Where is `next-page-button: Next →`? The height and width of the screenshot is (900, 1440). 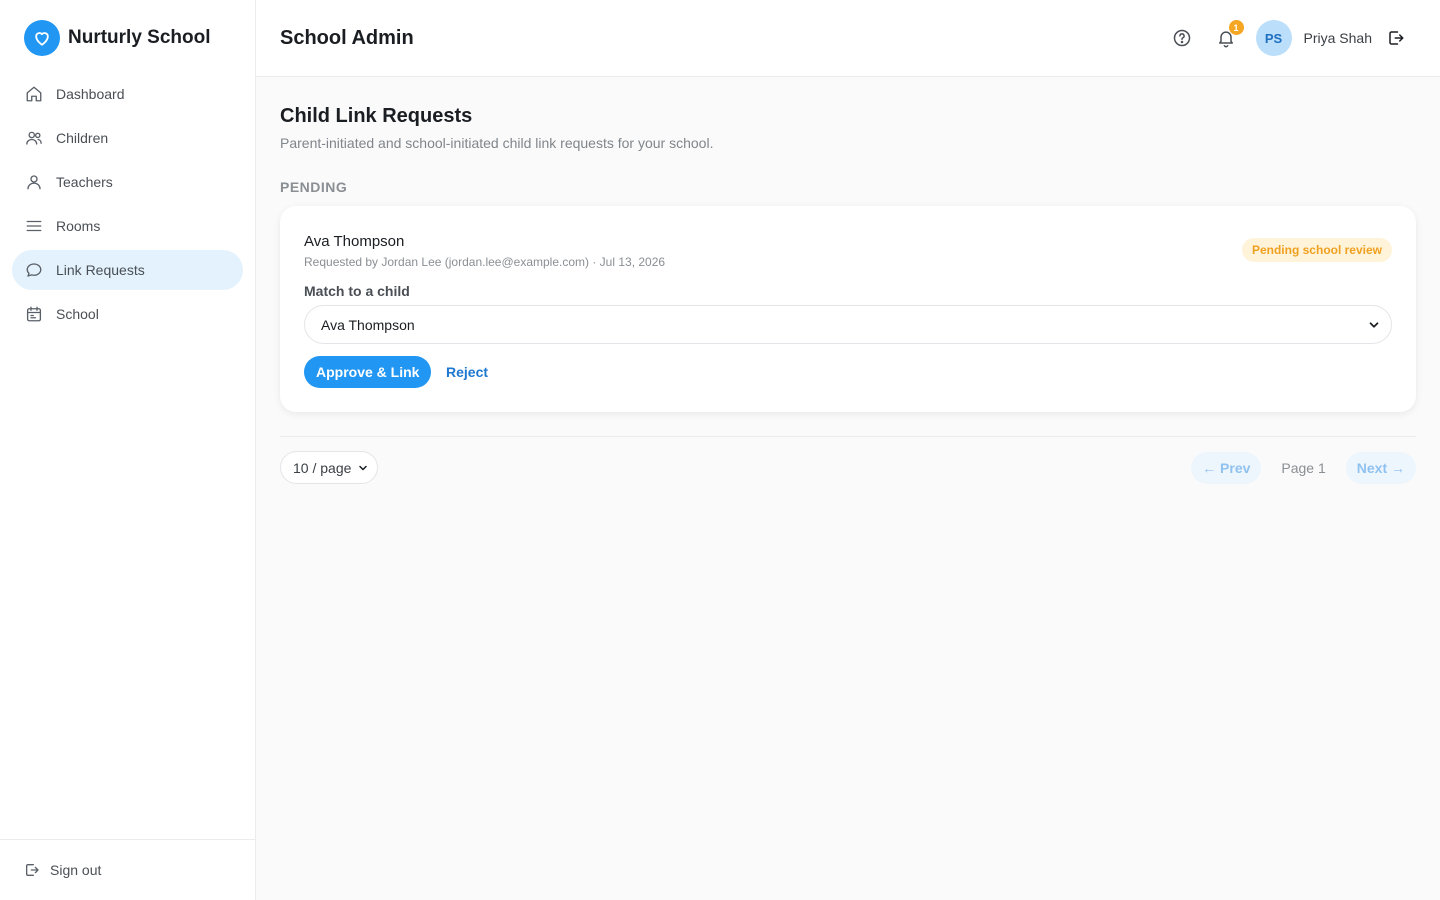 next-page-button: Next → is located at coordinates (1380, 467).